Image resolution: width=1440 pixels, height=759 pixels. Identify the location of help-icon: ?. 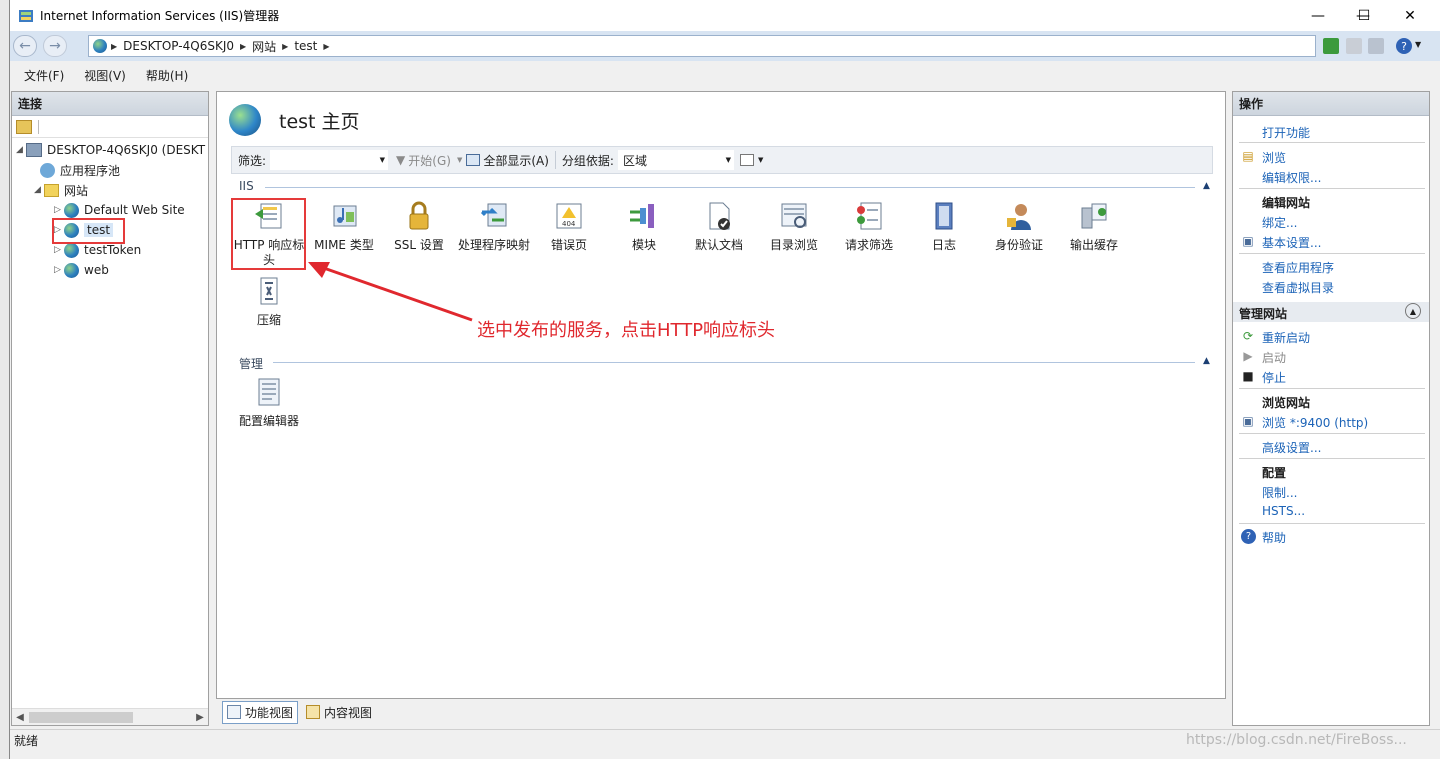
(1404, 46).